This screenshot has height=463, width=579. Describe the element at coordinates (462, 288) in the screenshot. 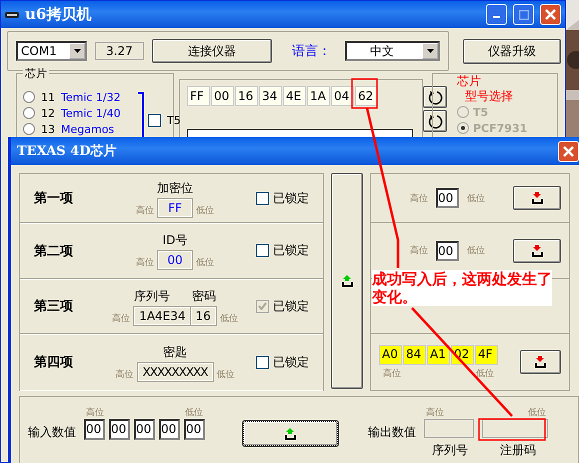

I see `annotation-note: 成功写入后，这两处发生了变化。` at that location.